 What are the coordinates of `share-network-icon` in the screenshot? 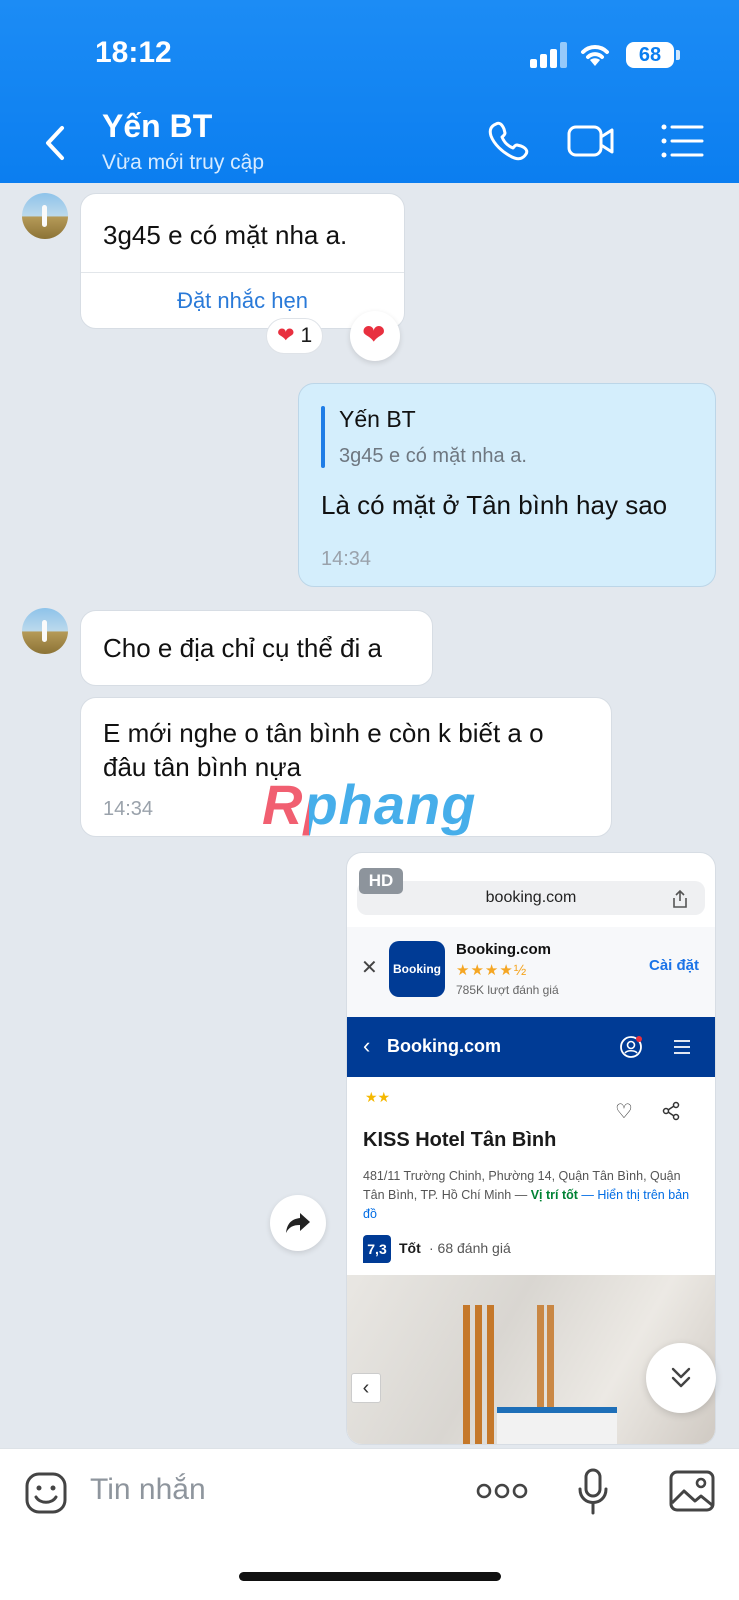 It's located at (671, 1111).